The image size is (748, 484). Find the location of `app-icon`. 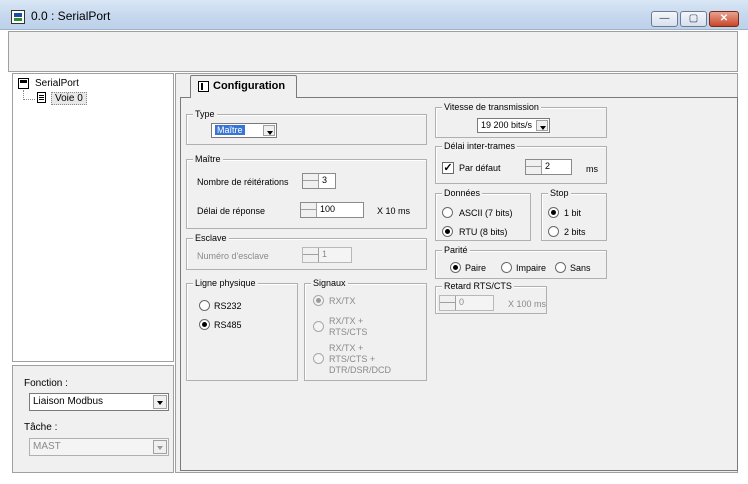

app-icon is located at coordinates (18, 17).